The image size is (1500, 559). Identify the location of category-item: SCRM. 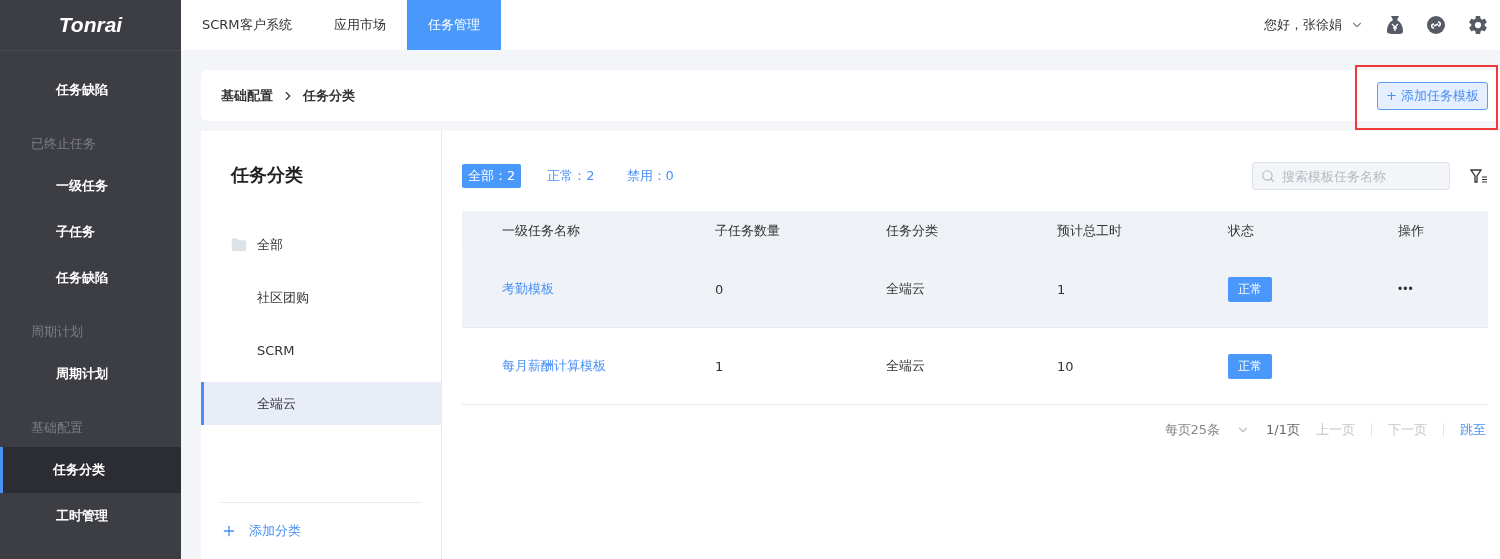
(321, 350).